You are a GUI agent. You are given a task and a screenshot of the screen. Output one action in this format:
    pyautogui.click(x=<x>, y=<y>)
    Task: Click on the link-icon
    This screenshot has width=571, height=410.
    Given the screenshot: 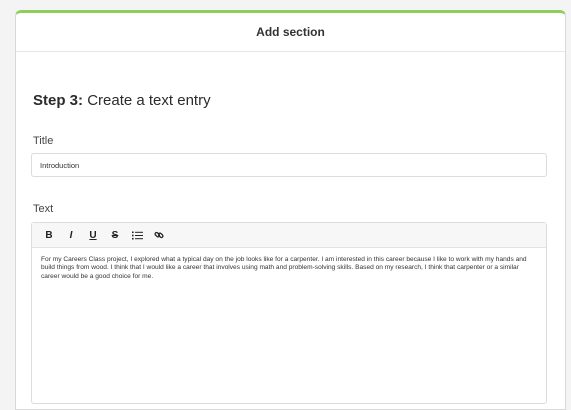 What is the action you would take?
    pyautogui.click(x=159, y=235)
    